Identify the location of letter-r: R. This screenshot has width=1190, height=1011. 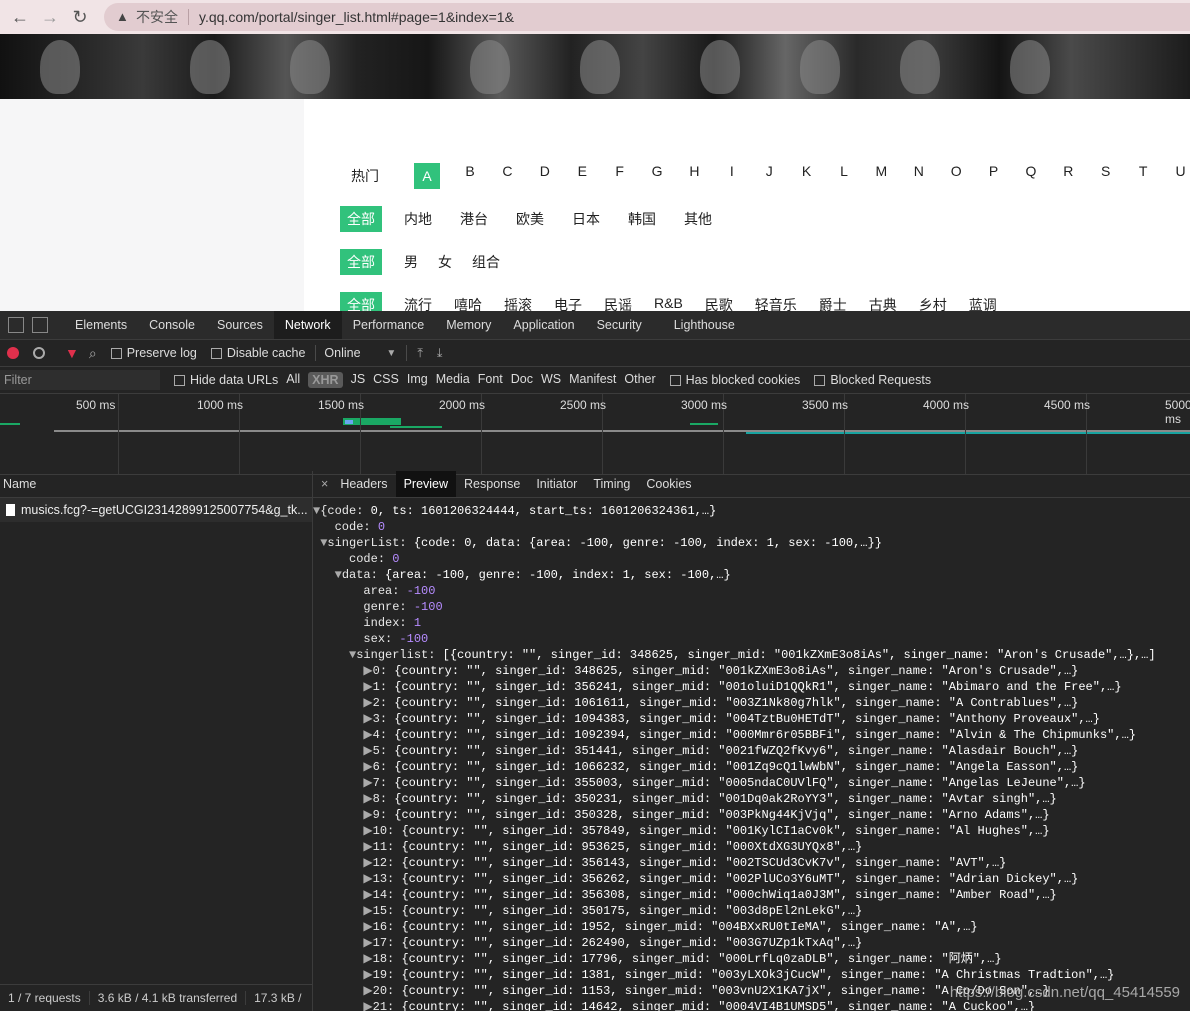
(1068, 176).